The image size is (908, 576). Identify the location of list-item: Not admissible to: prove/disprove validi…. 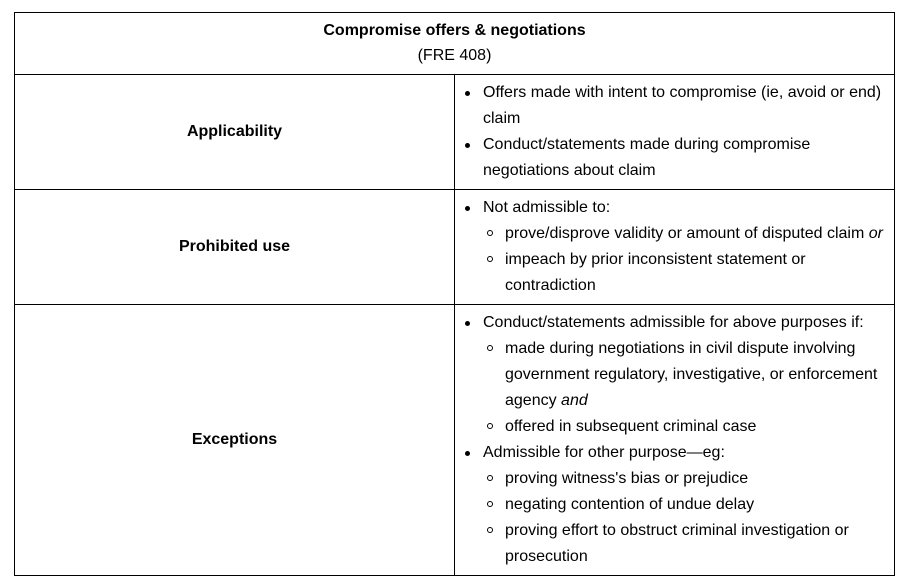
(675, 247).